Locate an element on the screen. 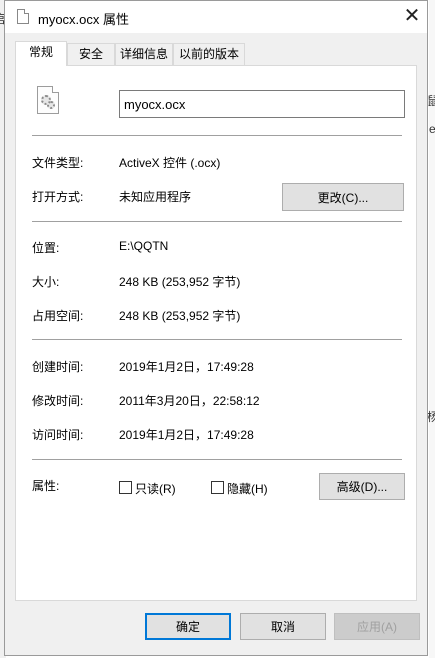 Image resolution: width=435 pixels, height=658 pixels. background-text-fragment: 鼠 is located at coordinates (431, 101).